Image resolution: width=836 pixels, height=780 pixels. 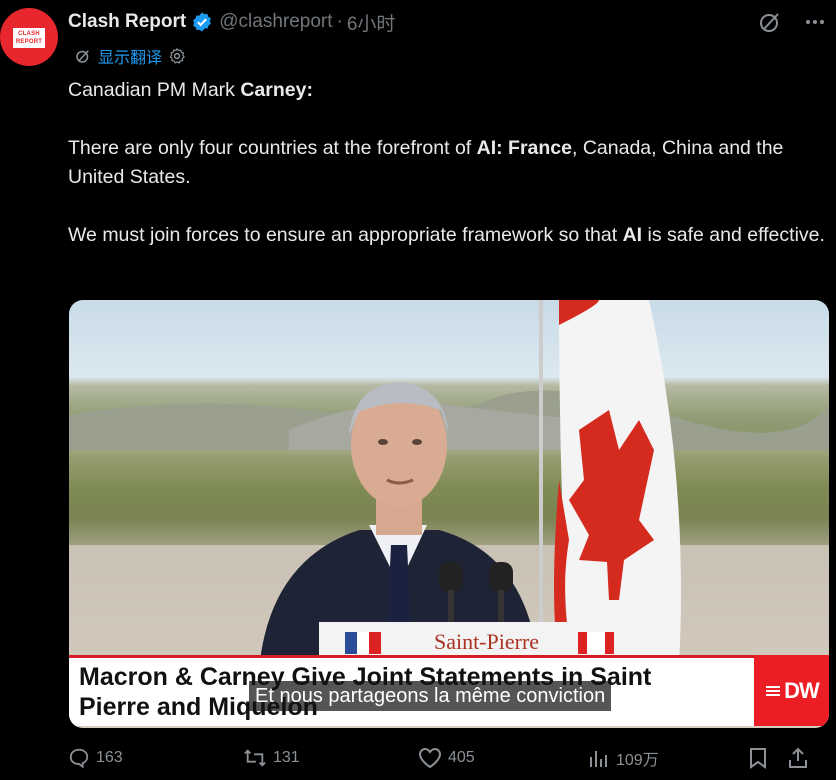 I want to click on channel-logo: DW, so click(x=791, y=690).